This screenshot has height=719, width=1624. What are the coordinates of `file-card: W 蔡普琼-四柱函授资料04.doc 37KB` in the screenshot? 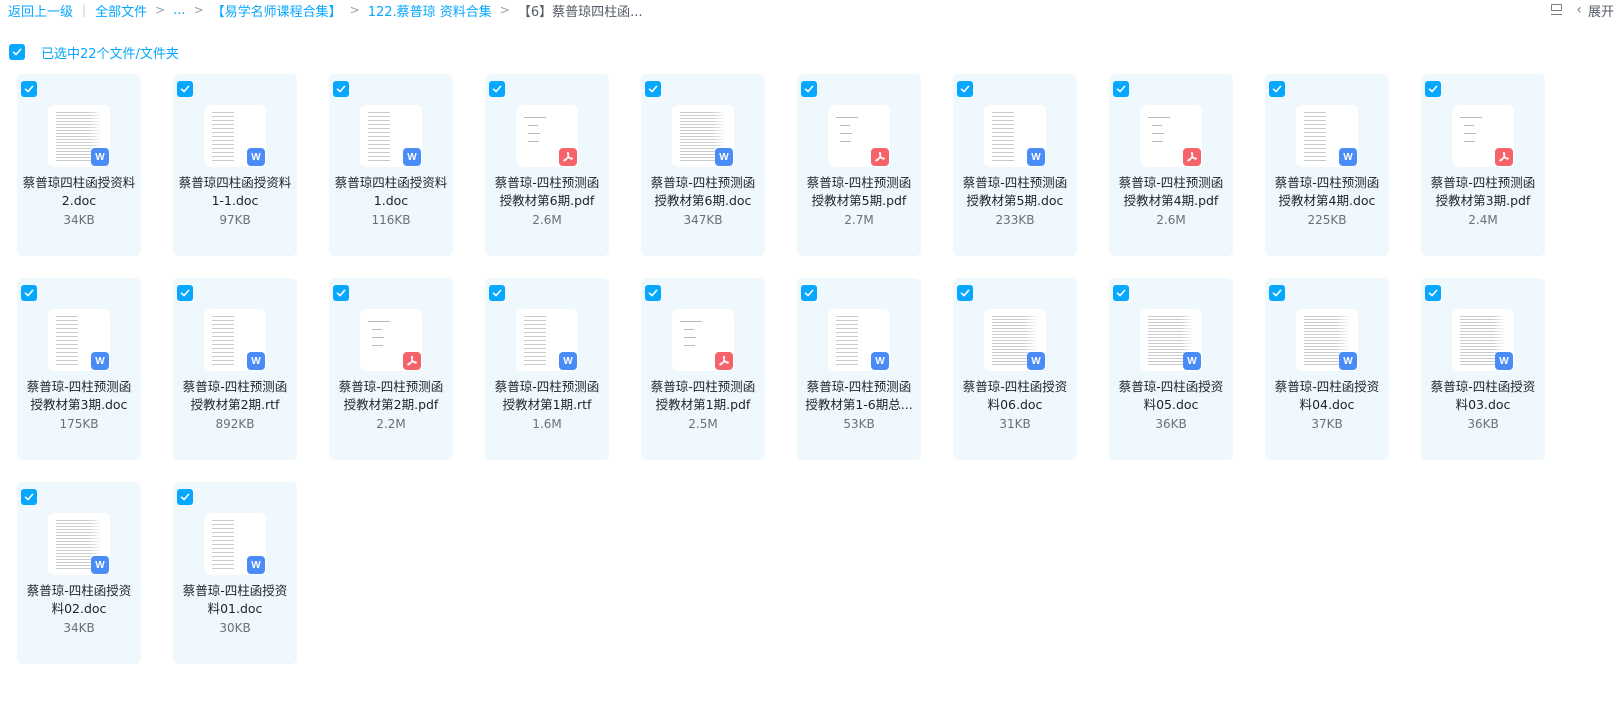 It's located at (1327, 369).